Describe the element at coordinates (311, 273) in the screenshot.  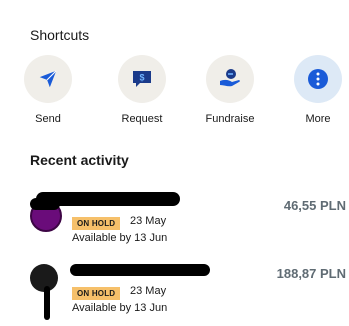
I see `activity-amount: 188,87 PLN` at that location.